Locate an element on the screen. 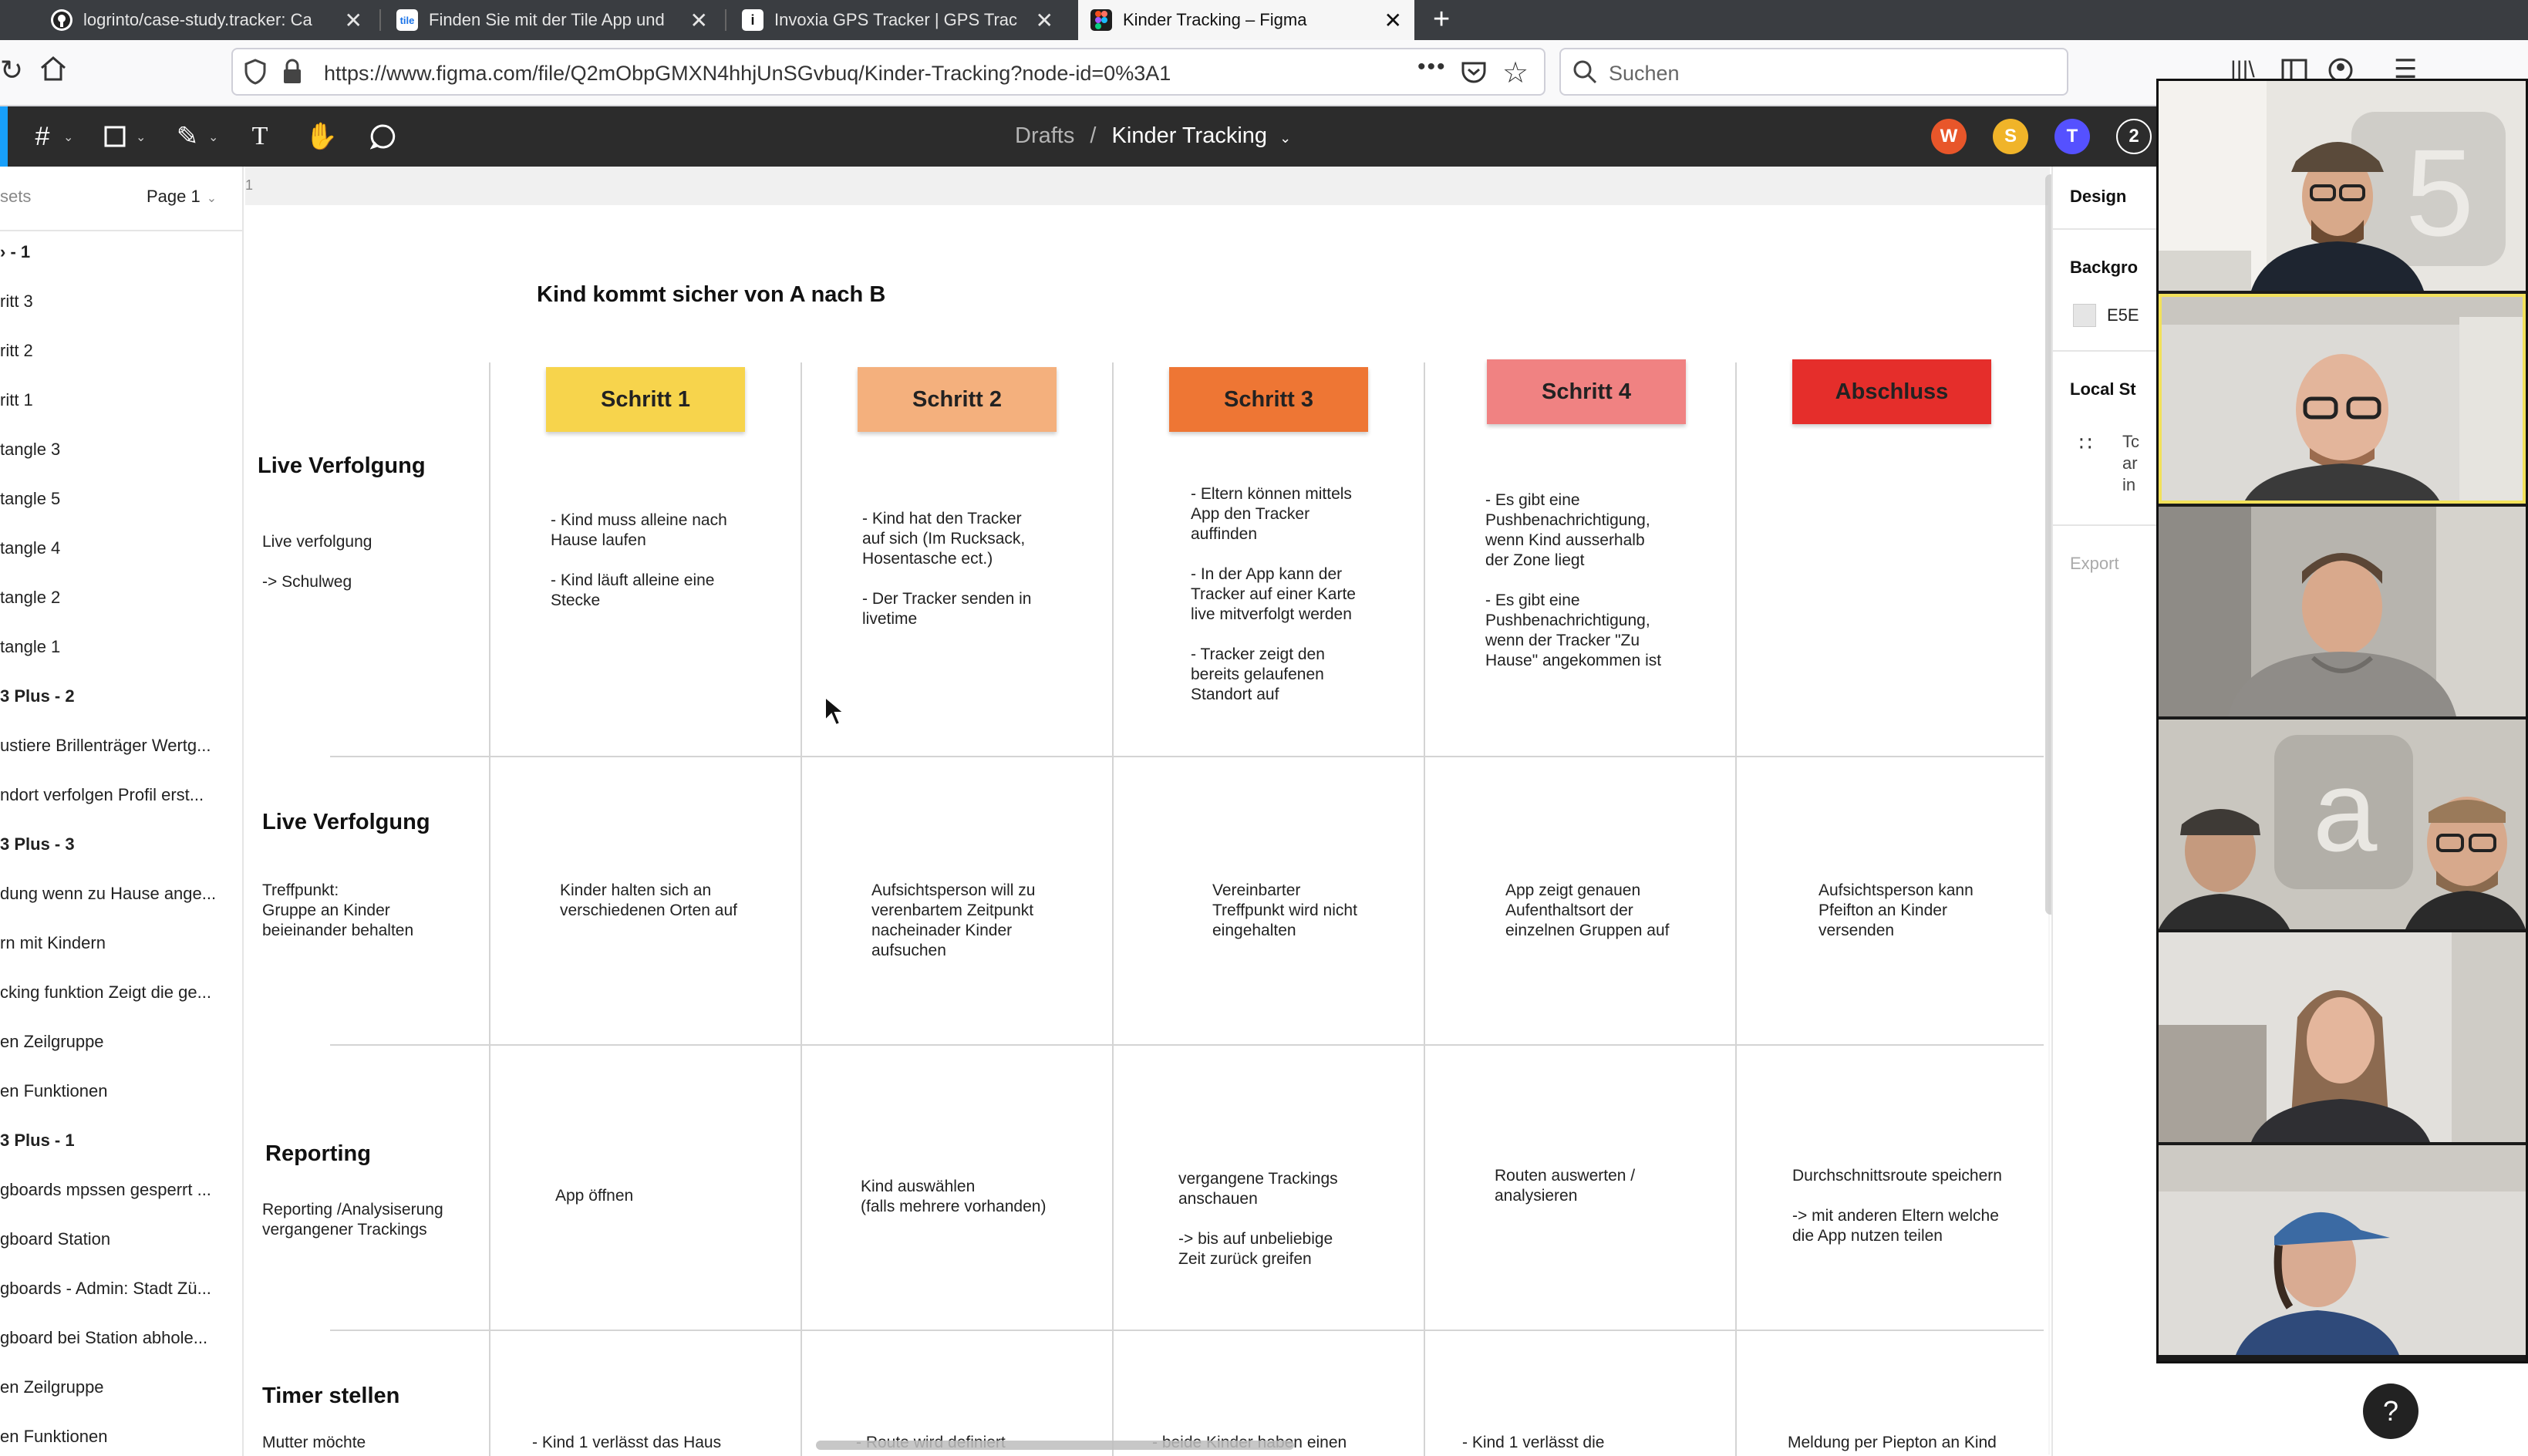 Image resolution: width=2528 pixels, height=1456 pixels. bookmark-star-icon: ☆ is located at coordinates (1515, 73).